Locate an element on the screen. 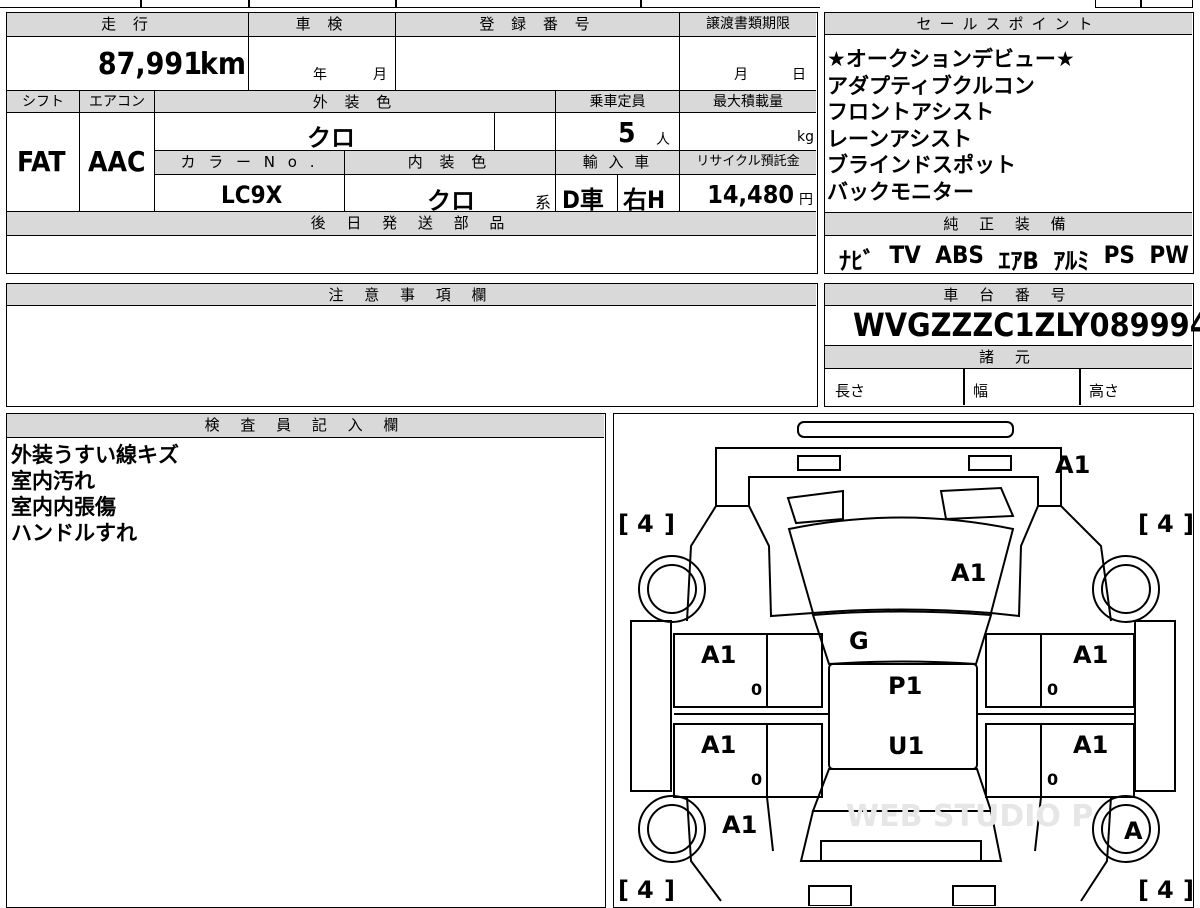 Image resolution: width=1200 pixels, height=908 pixels. inspector-line: ハンドルすれ is located at coordinates (74, 533).